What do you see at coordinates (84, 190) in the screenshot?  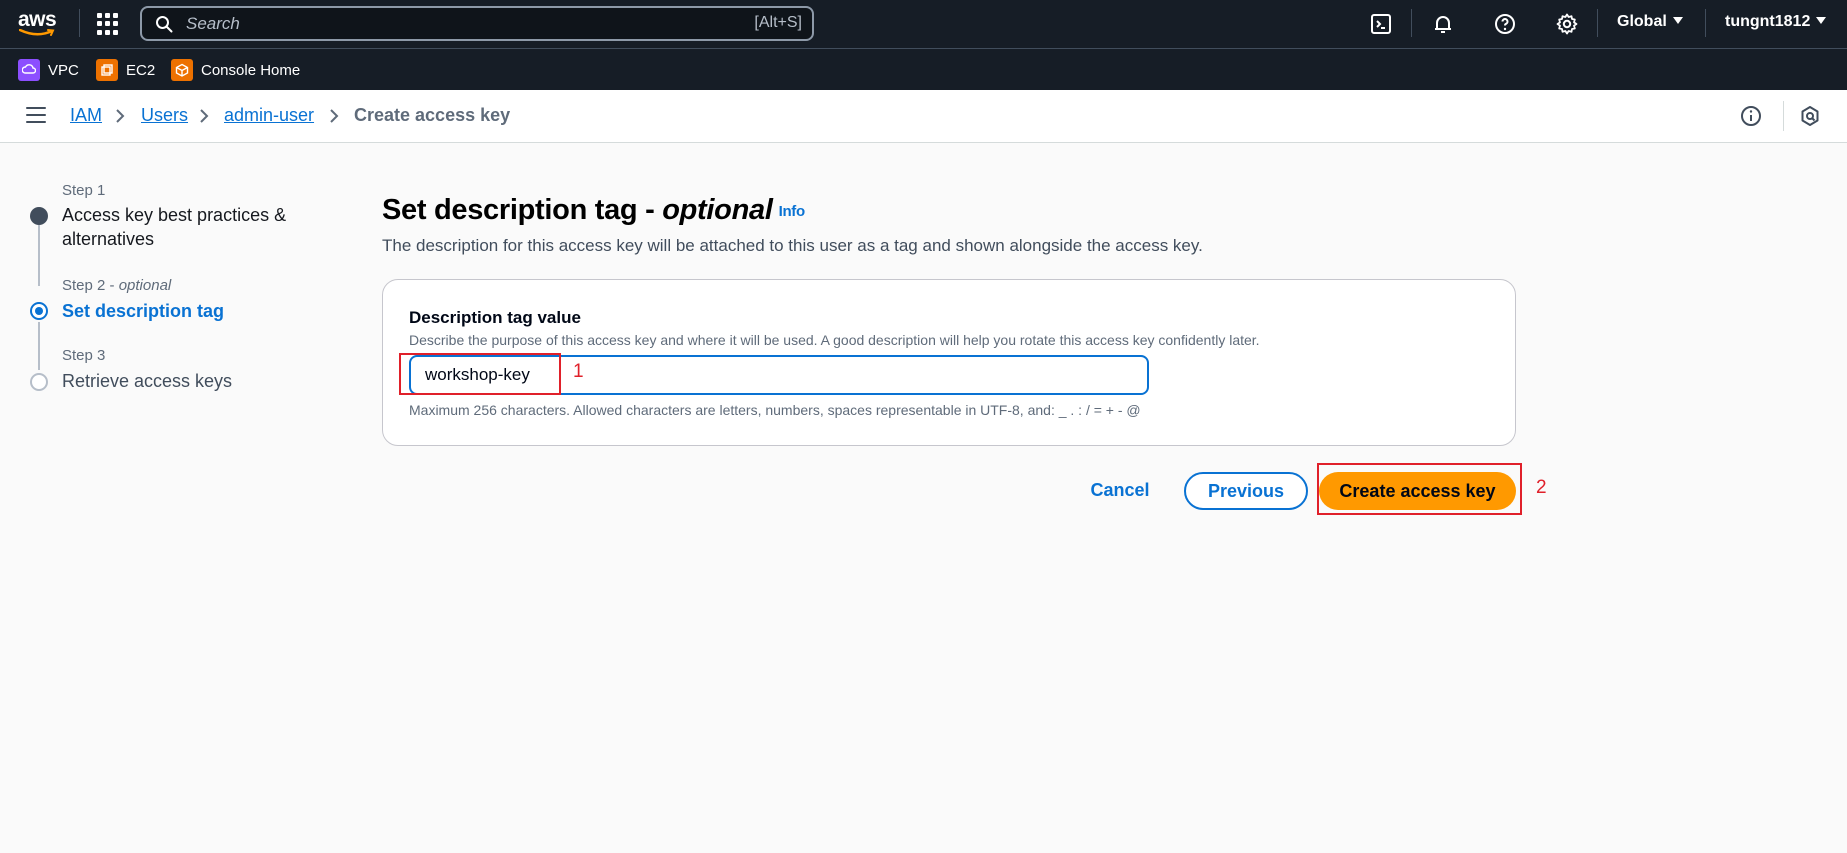 I see `step-1-label: Step 1` at bounding box center [84, 190].